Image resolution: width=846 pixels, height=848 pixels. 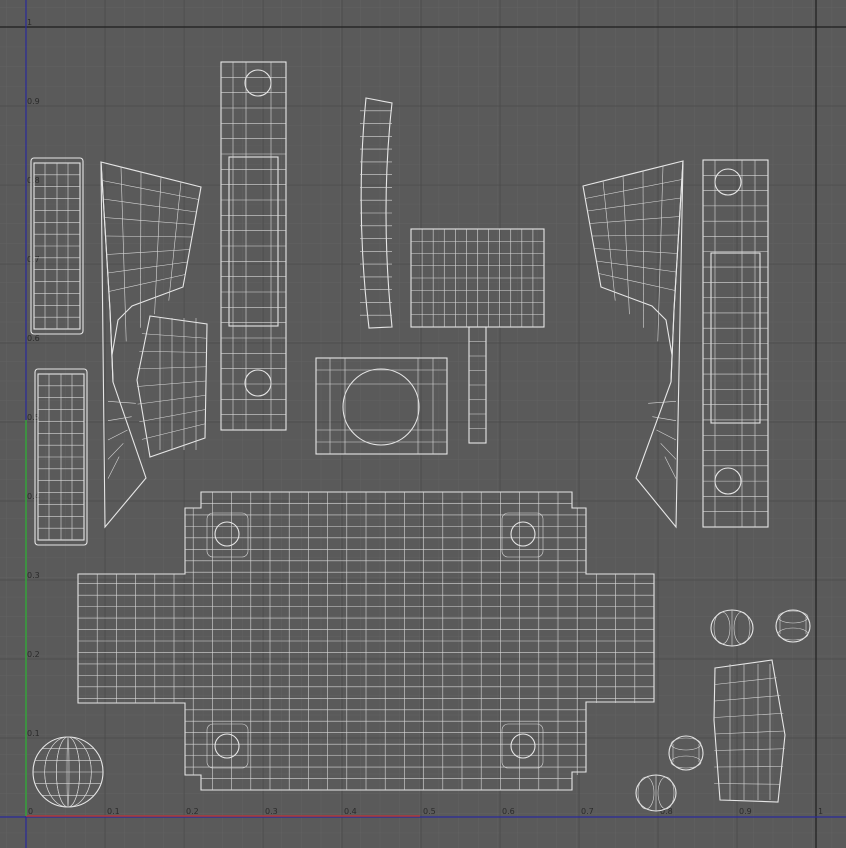 I want to click on v-tick-label: 0.7, so click(x=33, y=259).